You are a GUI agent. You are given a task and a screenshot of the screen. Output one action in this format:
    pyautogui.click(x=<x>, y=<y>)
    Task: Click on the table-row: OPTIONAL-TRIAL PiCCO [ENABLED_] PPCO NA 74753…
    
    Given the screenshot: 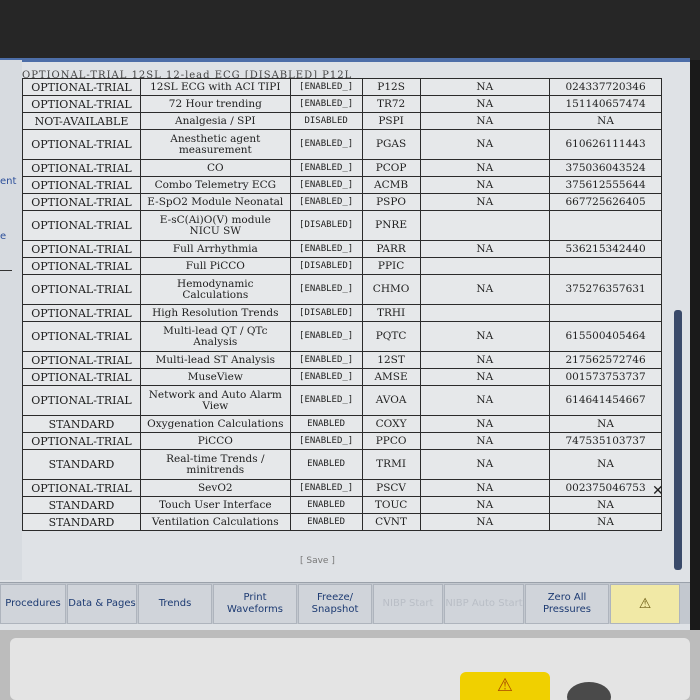 What is the action you would take?
    pyautogui.click(x=342, y=441)
    